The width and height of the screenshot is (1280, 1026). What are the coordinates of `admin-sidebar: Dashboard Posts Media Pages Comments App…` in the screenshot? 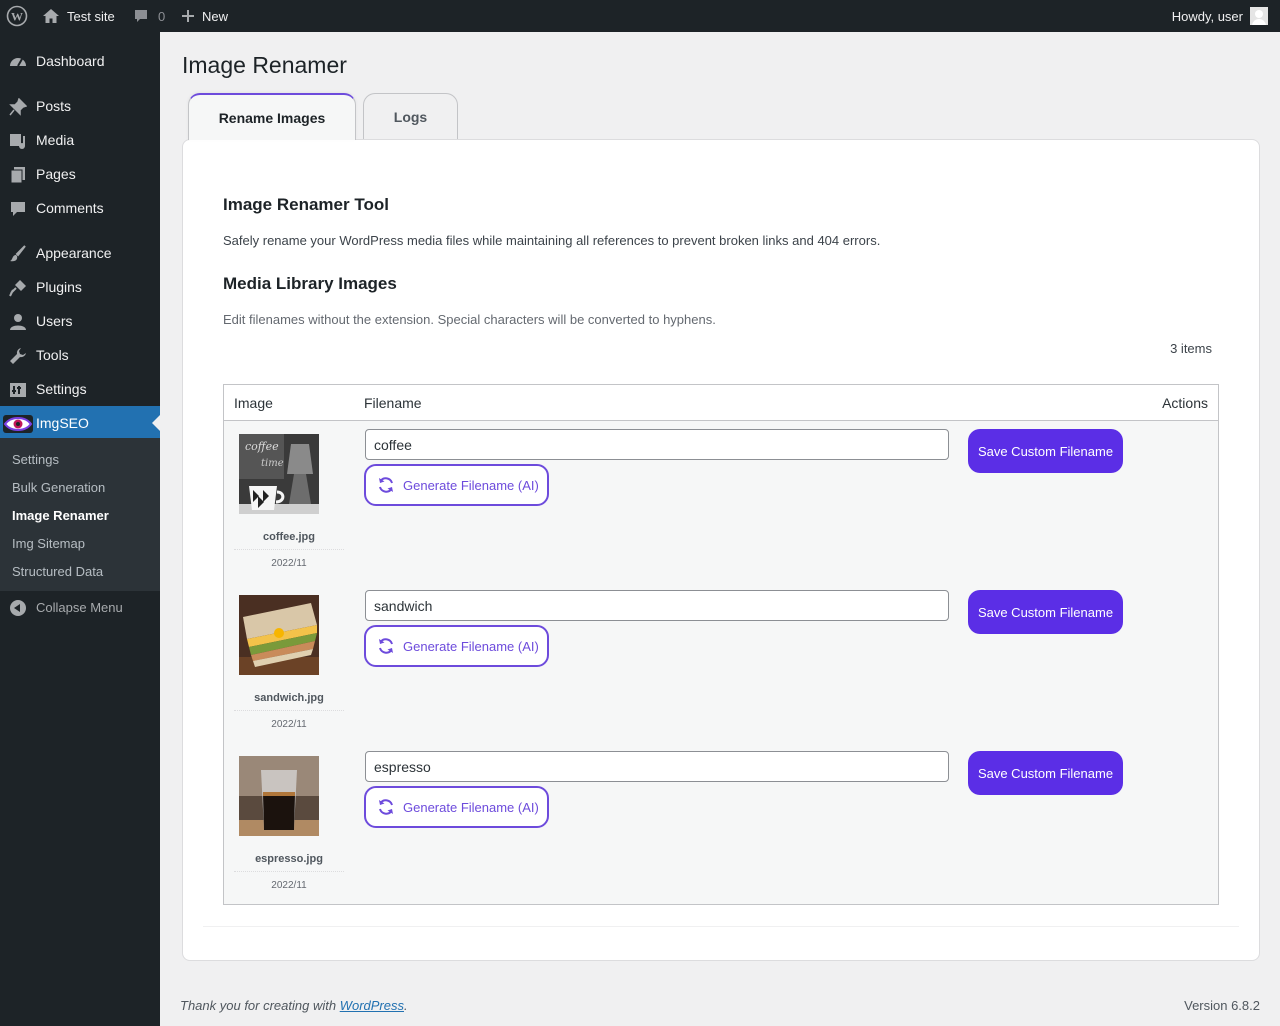 It's located at (80, 529).